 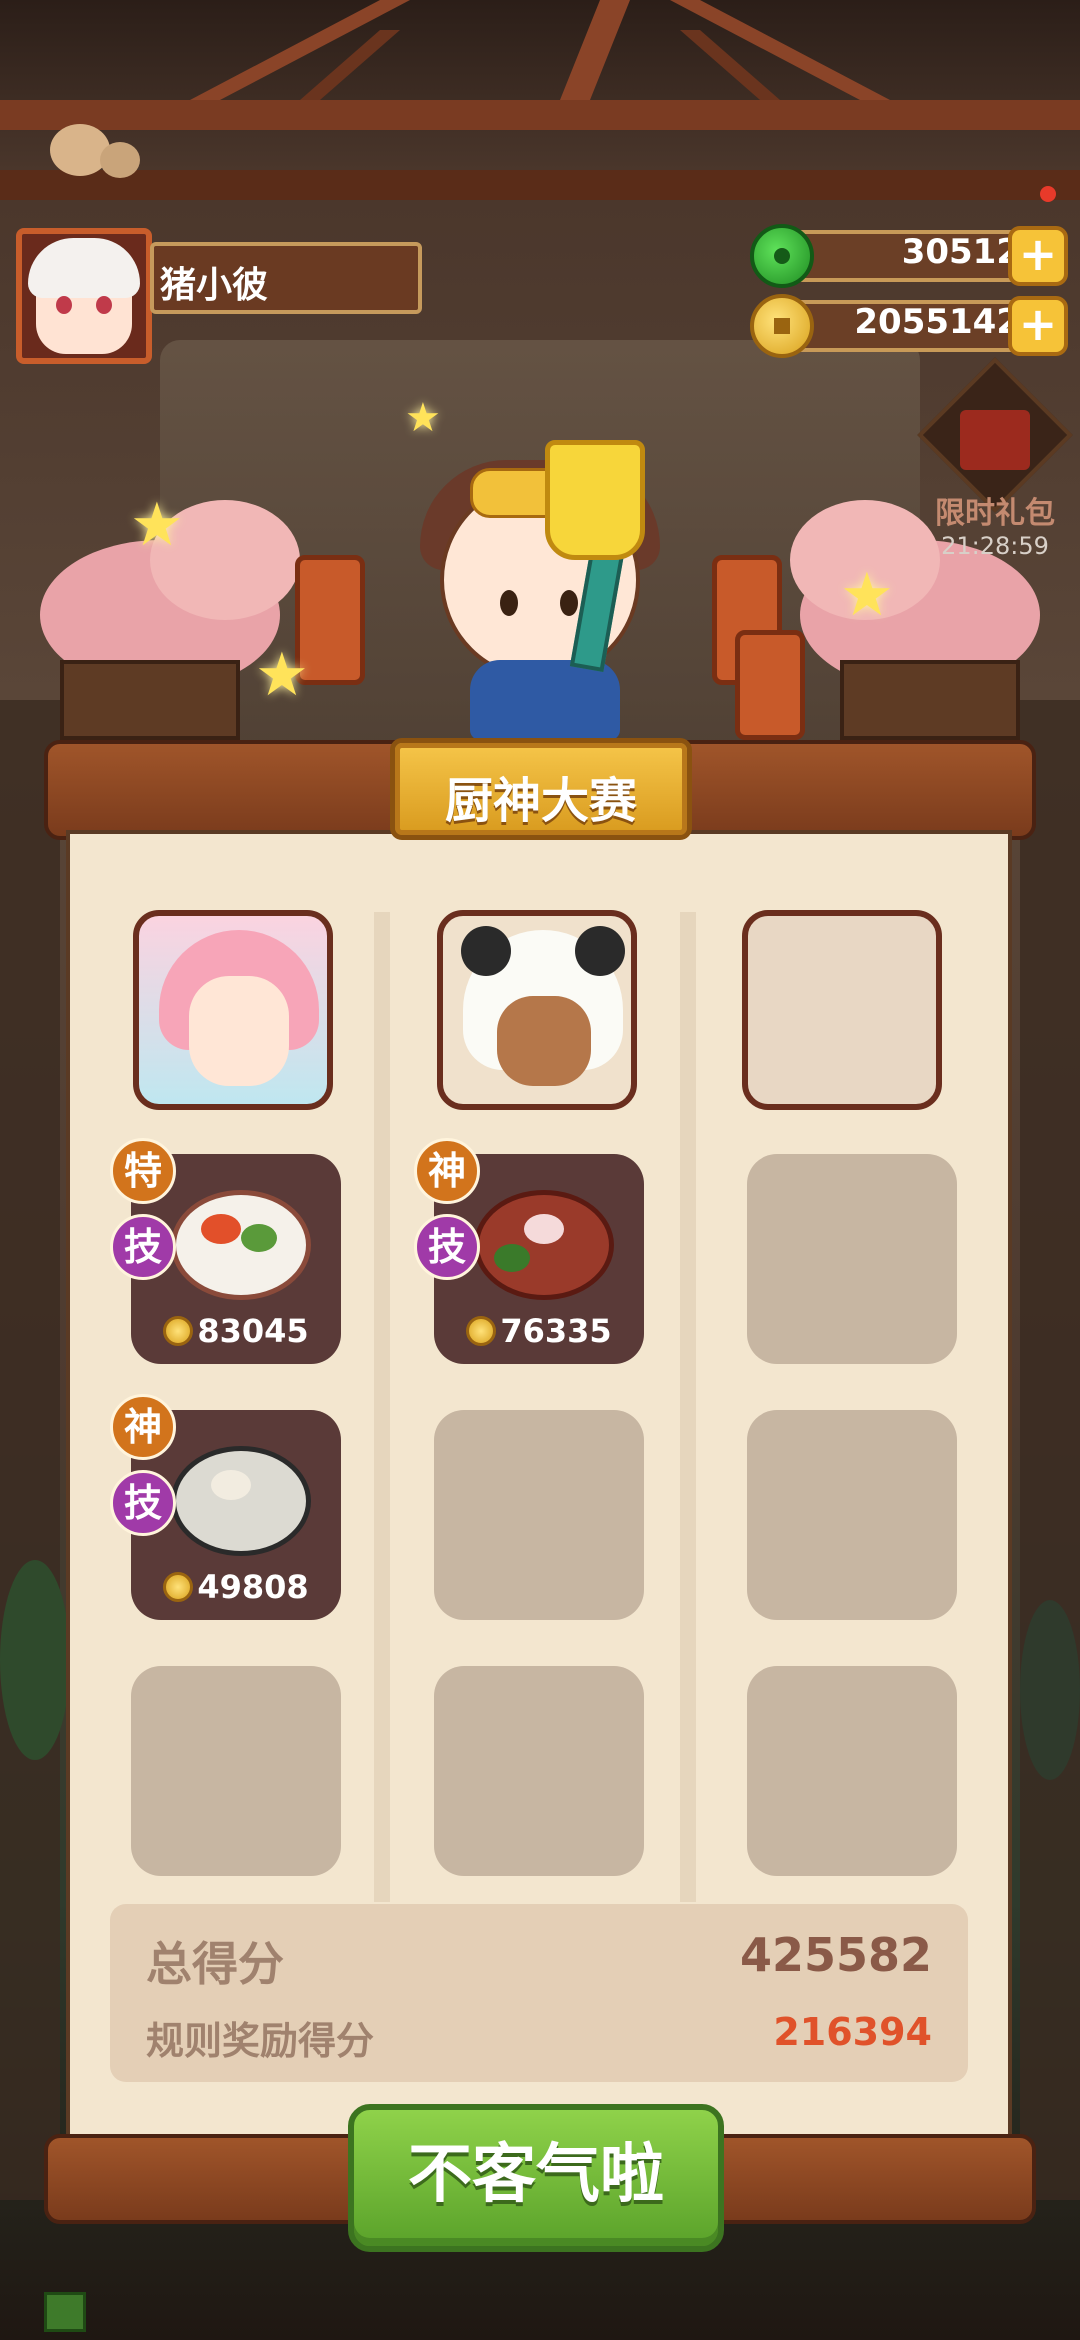 I want to click on gold-coin-icon, so click(x=782, y=326).